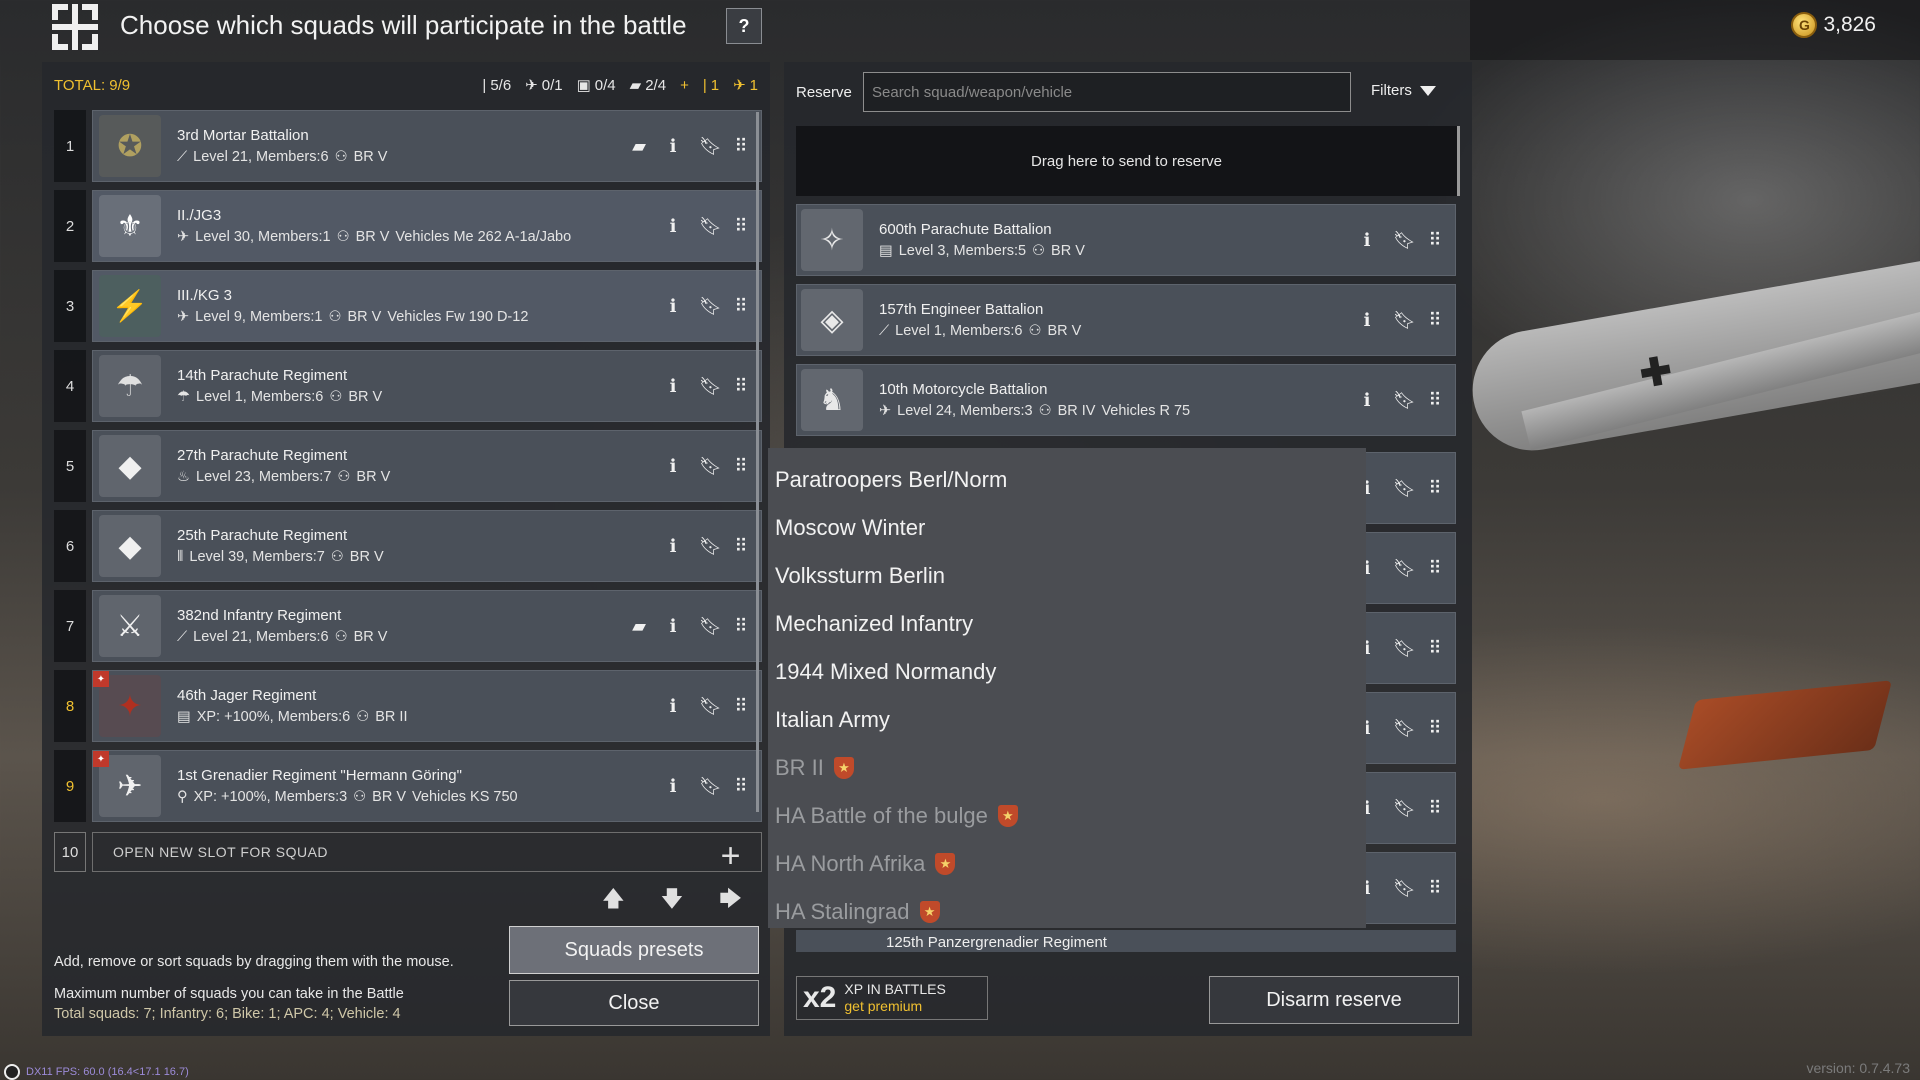 The height and width of the screenshot is (1080, 1920). What do you see at coordinates (894, 1006) in the screenshot?
I see `get-premium-link: get premium` at bounding box center [894, 1006].